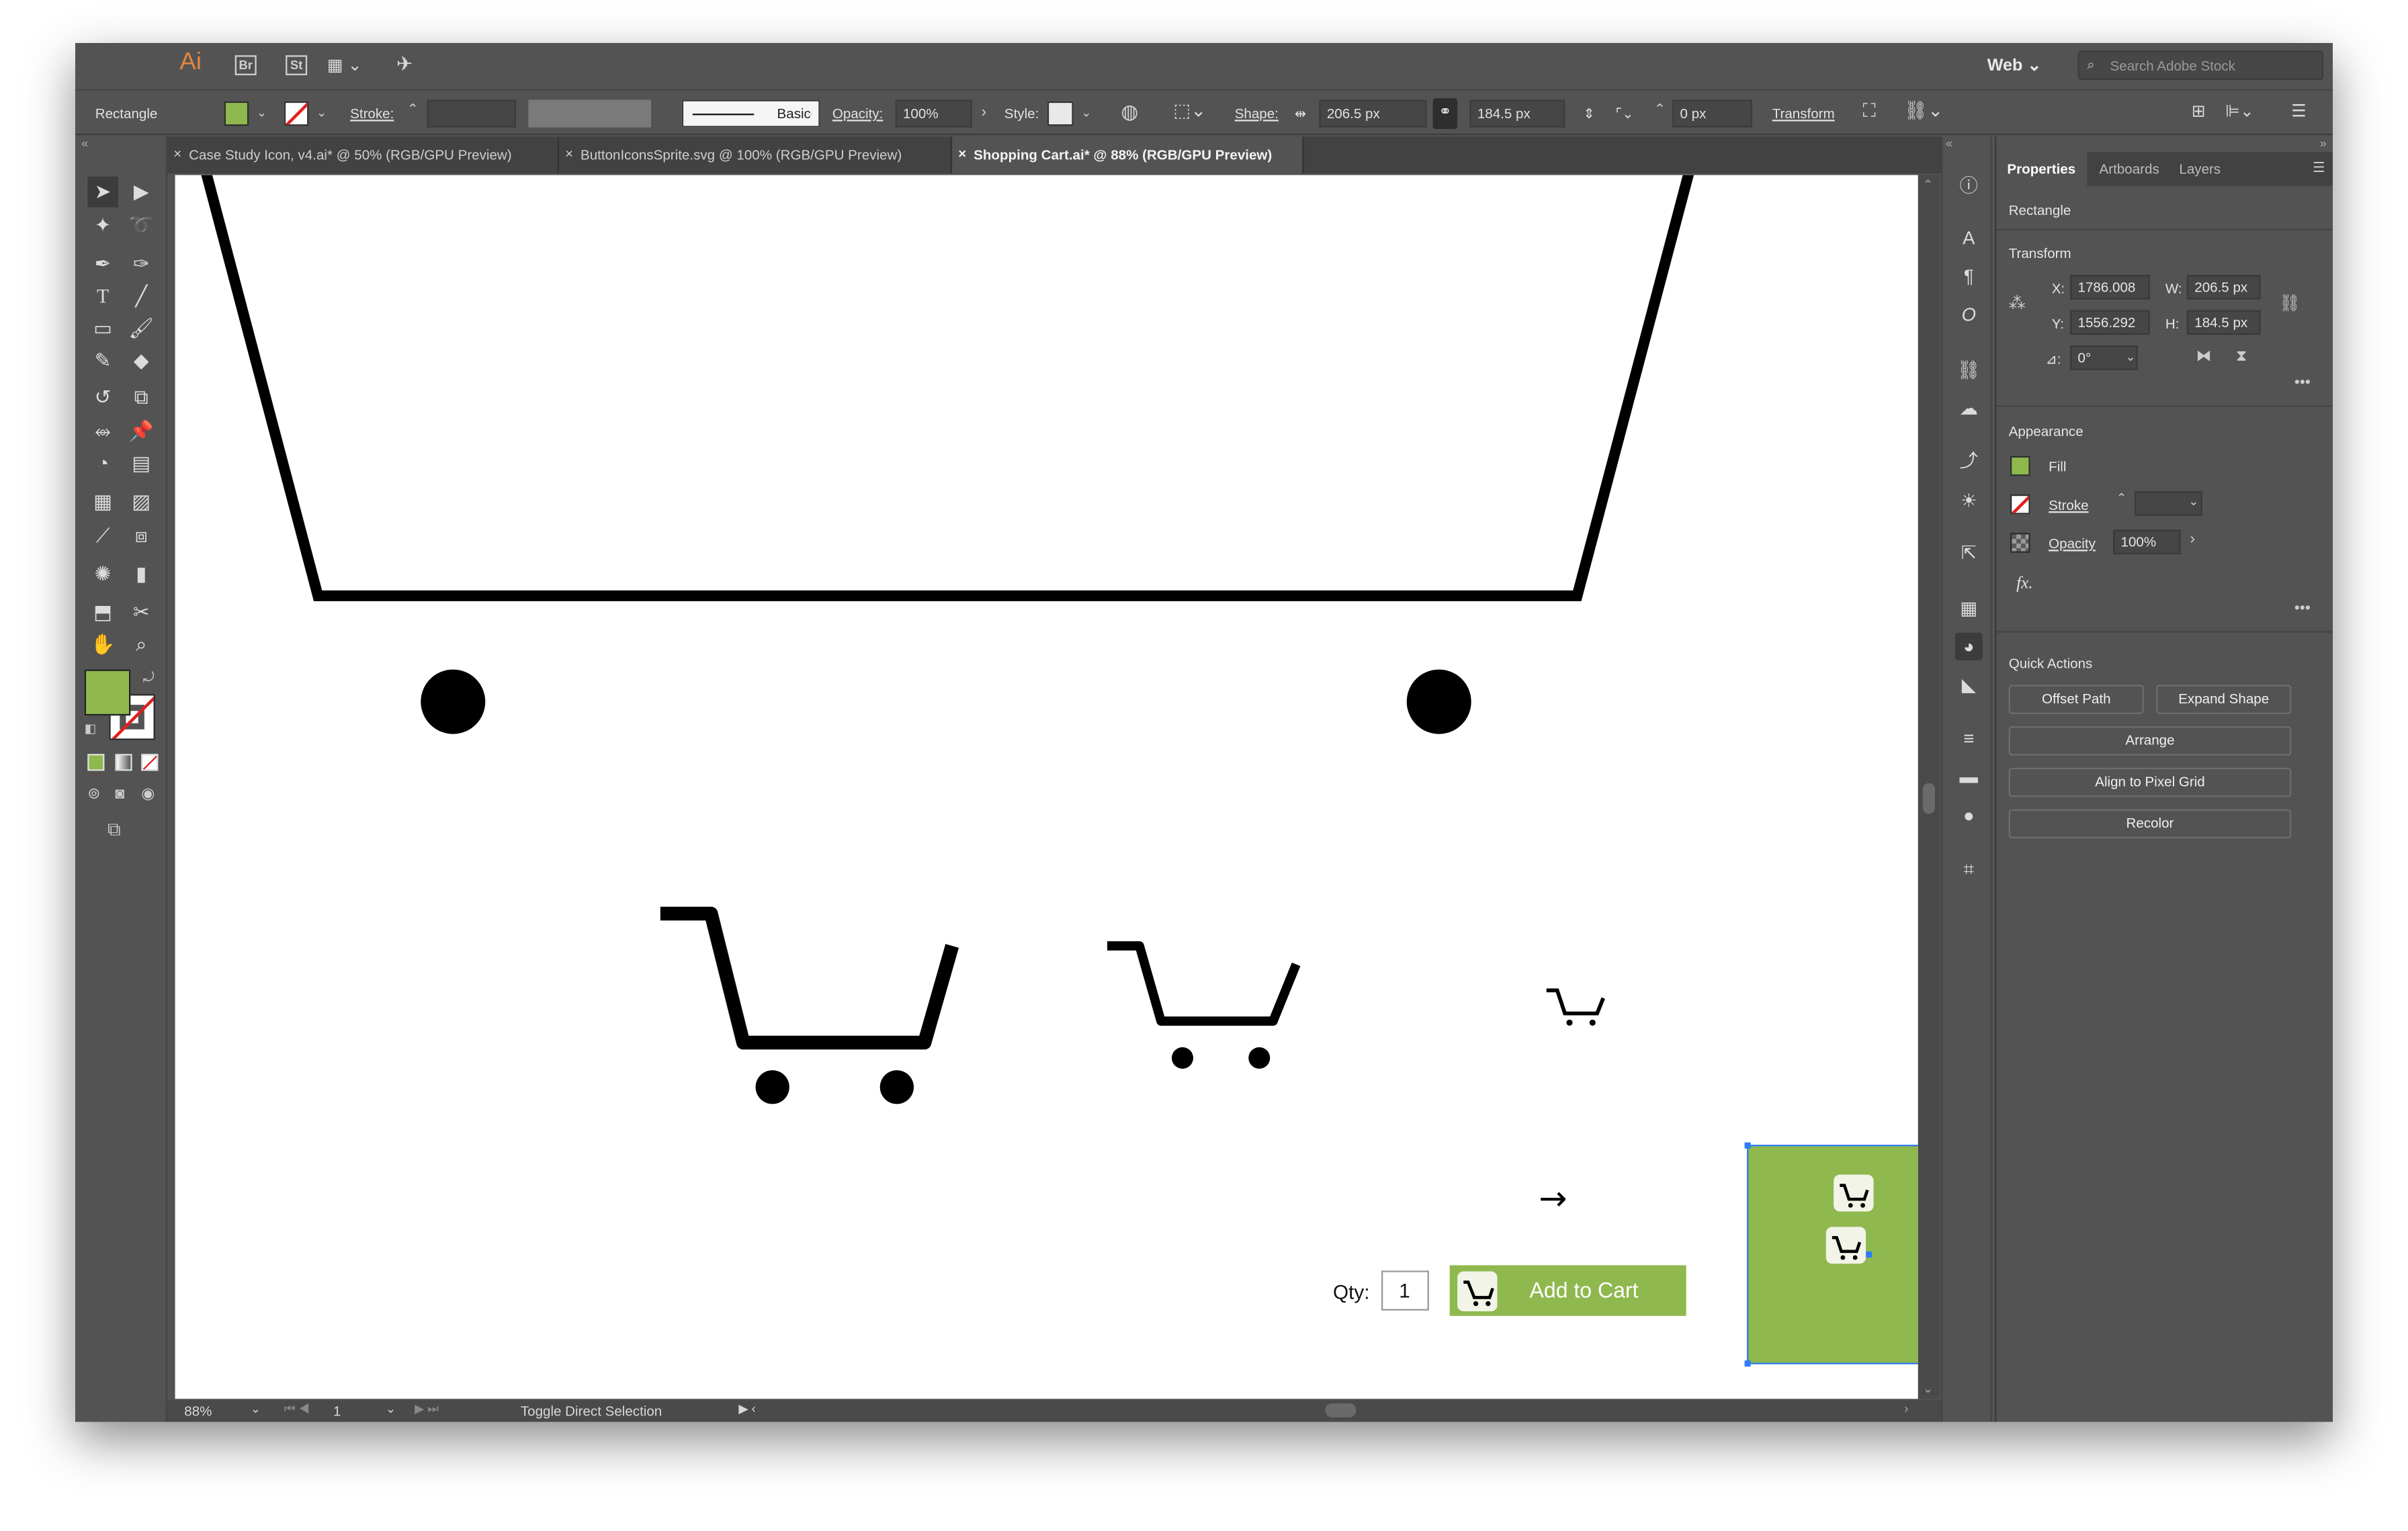  Describe the element at coordinates (427, 1409) in the screenshot. I see `last-artboard-icon: ▶ ⏭` at that location.